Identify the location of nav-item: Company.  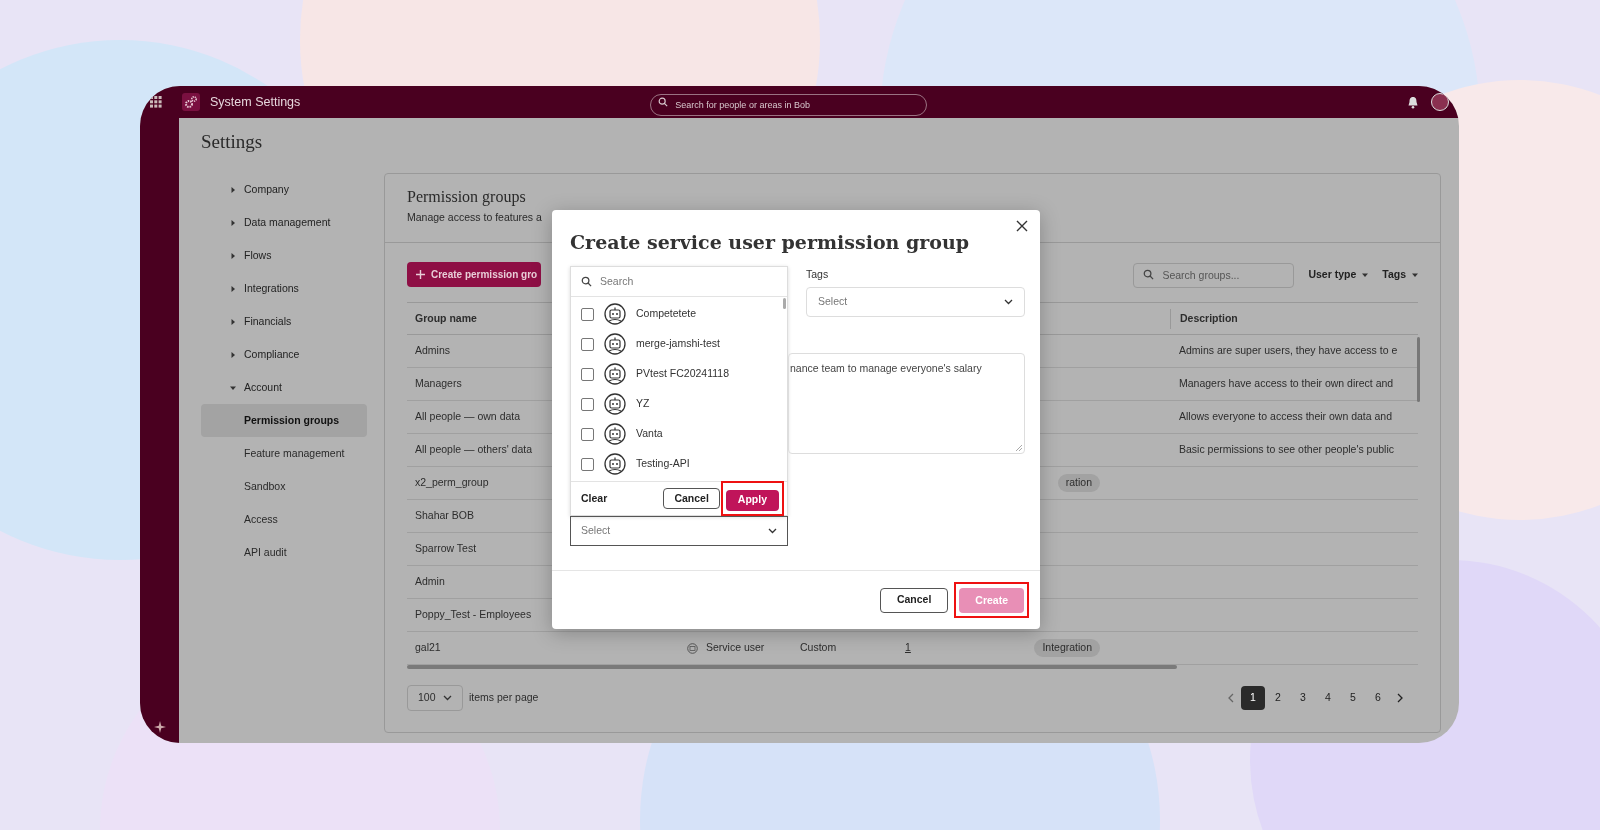
(284, 189).